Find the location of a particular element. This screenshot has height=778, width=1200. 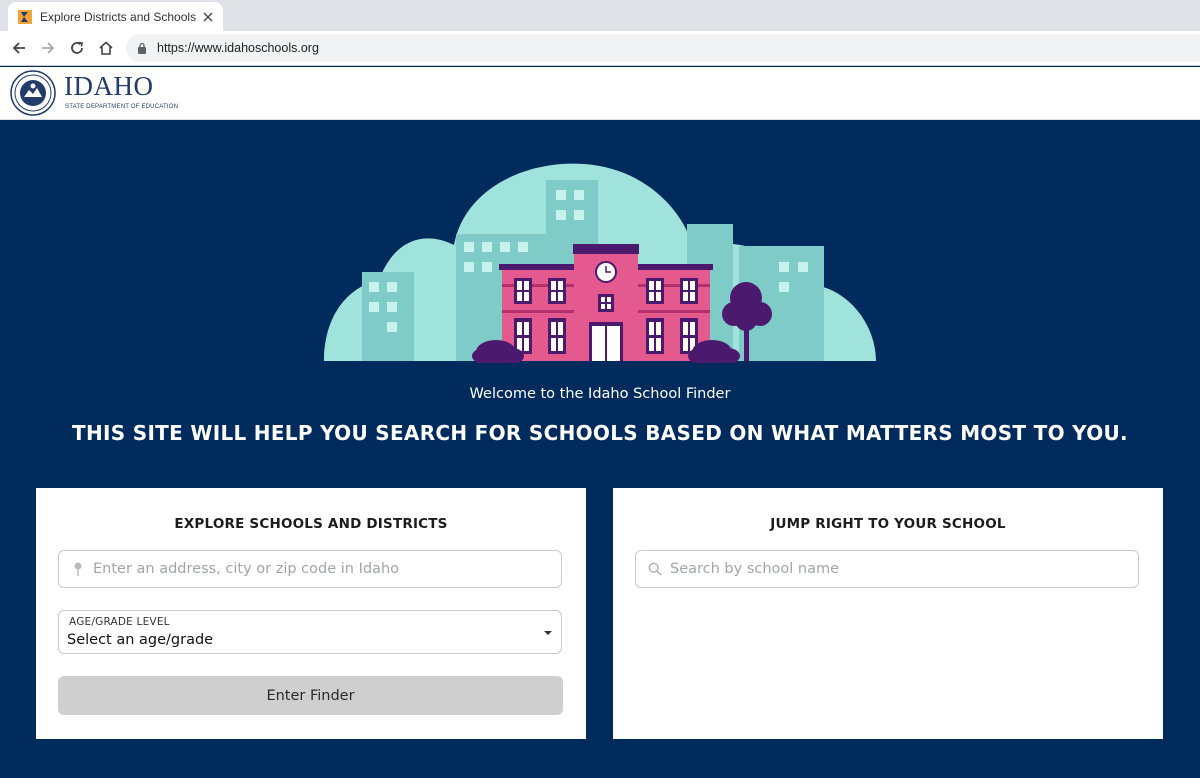

address-search-field is located at coordinates (310, 569).